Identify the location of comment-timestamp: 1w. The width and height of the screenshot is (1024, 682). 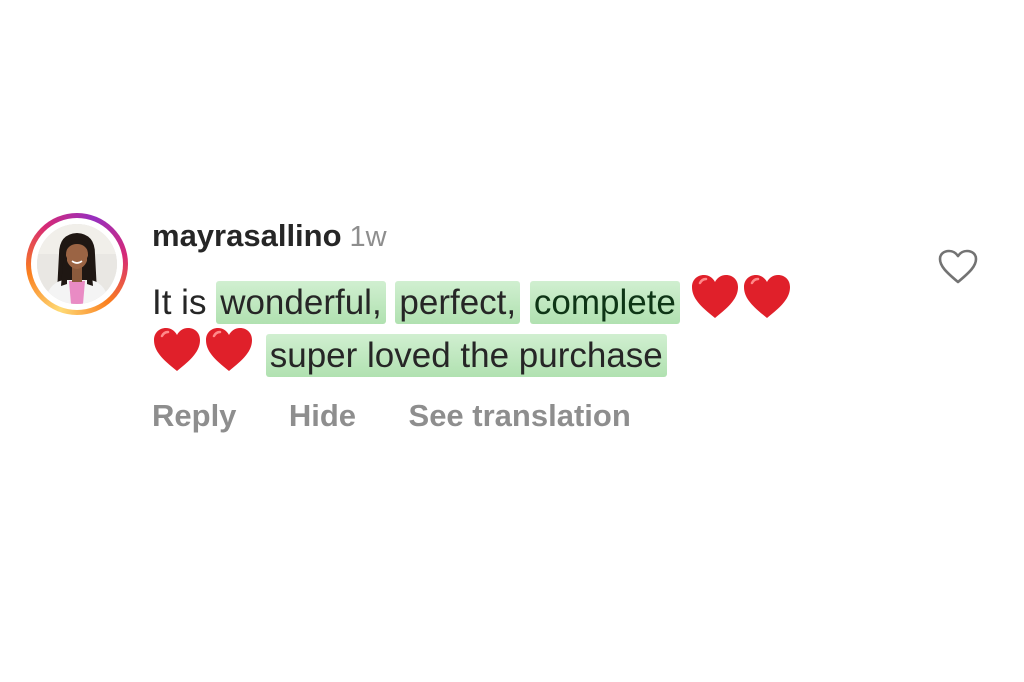
(368, 237).